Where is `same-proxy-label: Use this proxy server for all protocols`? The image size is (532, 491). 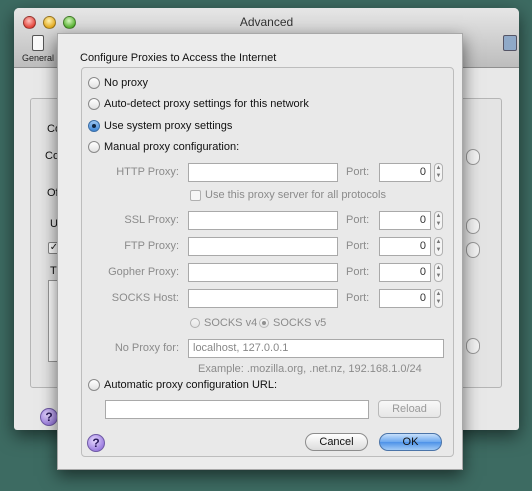 same-proxy-label: Use this proxy server for all protocols is located at coordinates (295, 195).